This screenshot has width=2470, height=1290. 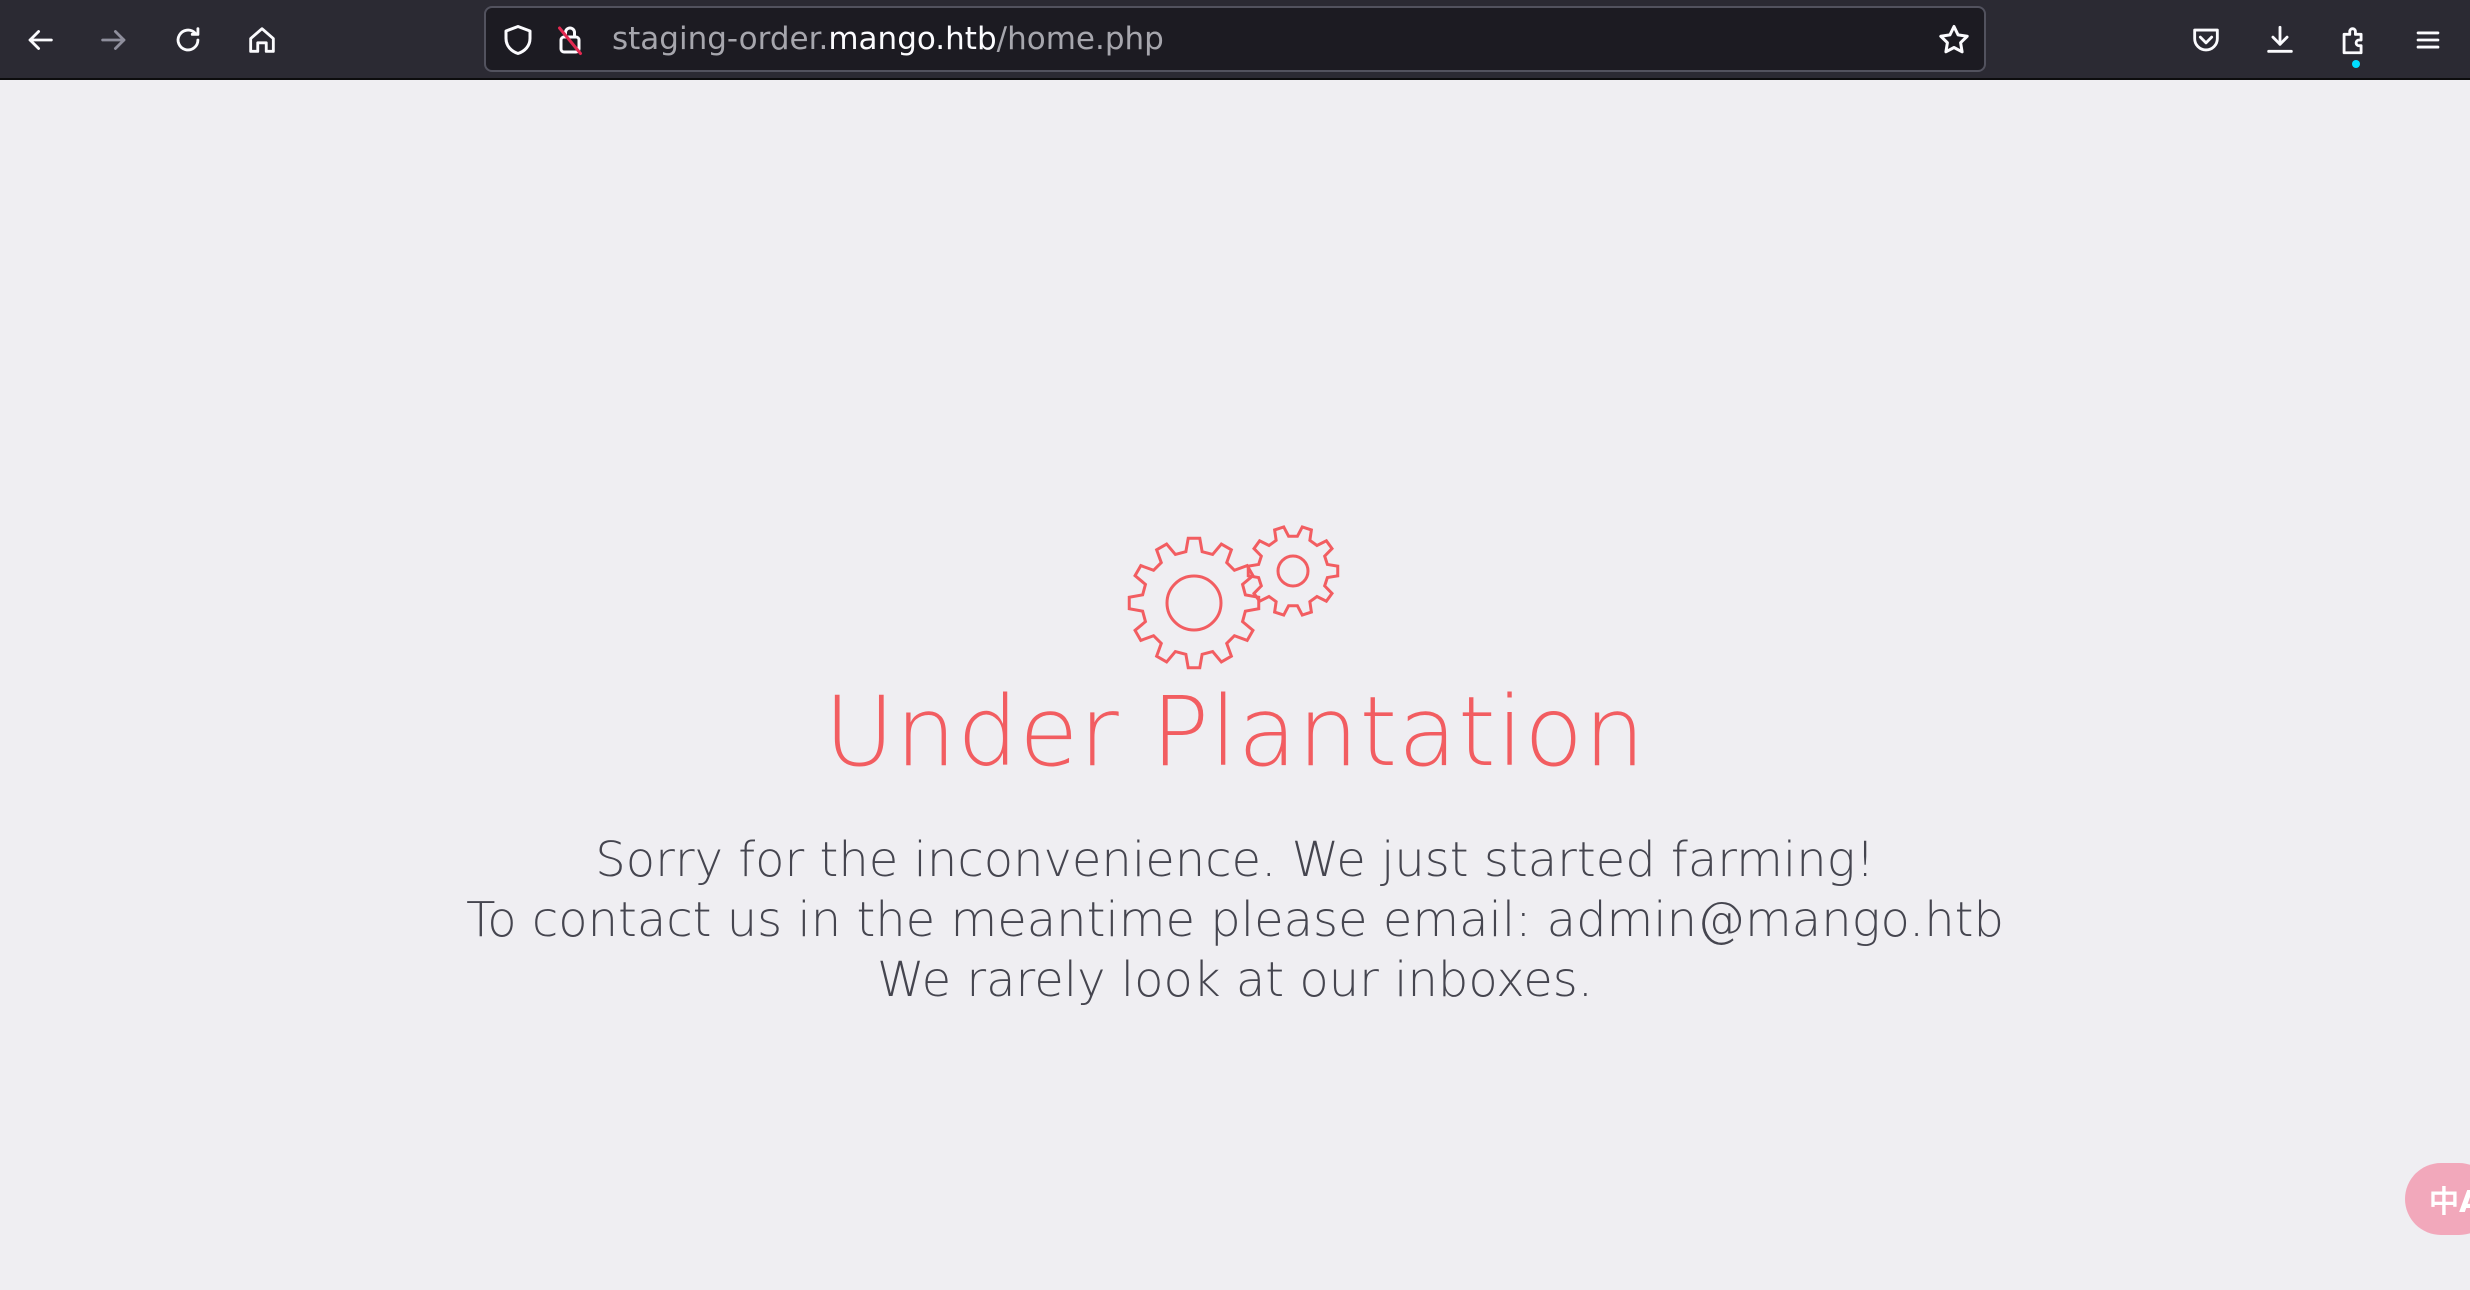 What do you see at coordinates (2356, 64) in the screenshot?
I see `extensions-notification-dot` at bounding box center [2356, 64].